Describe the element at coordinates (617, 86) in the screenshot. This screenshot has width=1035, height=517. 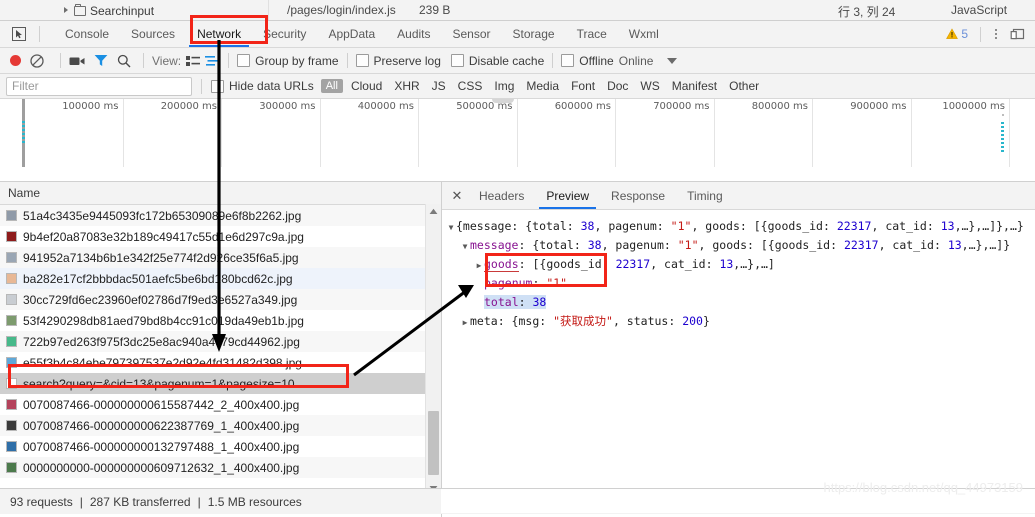
I see `type-filter-doc: Doc` at that location.